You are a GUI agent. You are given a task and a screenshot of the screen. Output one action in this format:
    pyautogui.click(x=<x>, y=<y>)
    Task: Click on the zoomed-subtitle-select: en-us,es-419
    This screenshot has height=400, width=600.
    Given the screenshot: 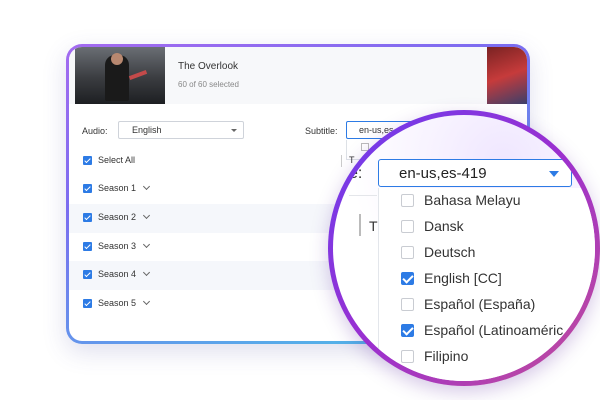 What is the action you would take?
    pyautogui.click(x=475, y=173)
    